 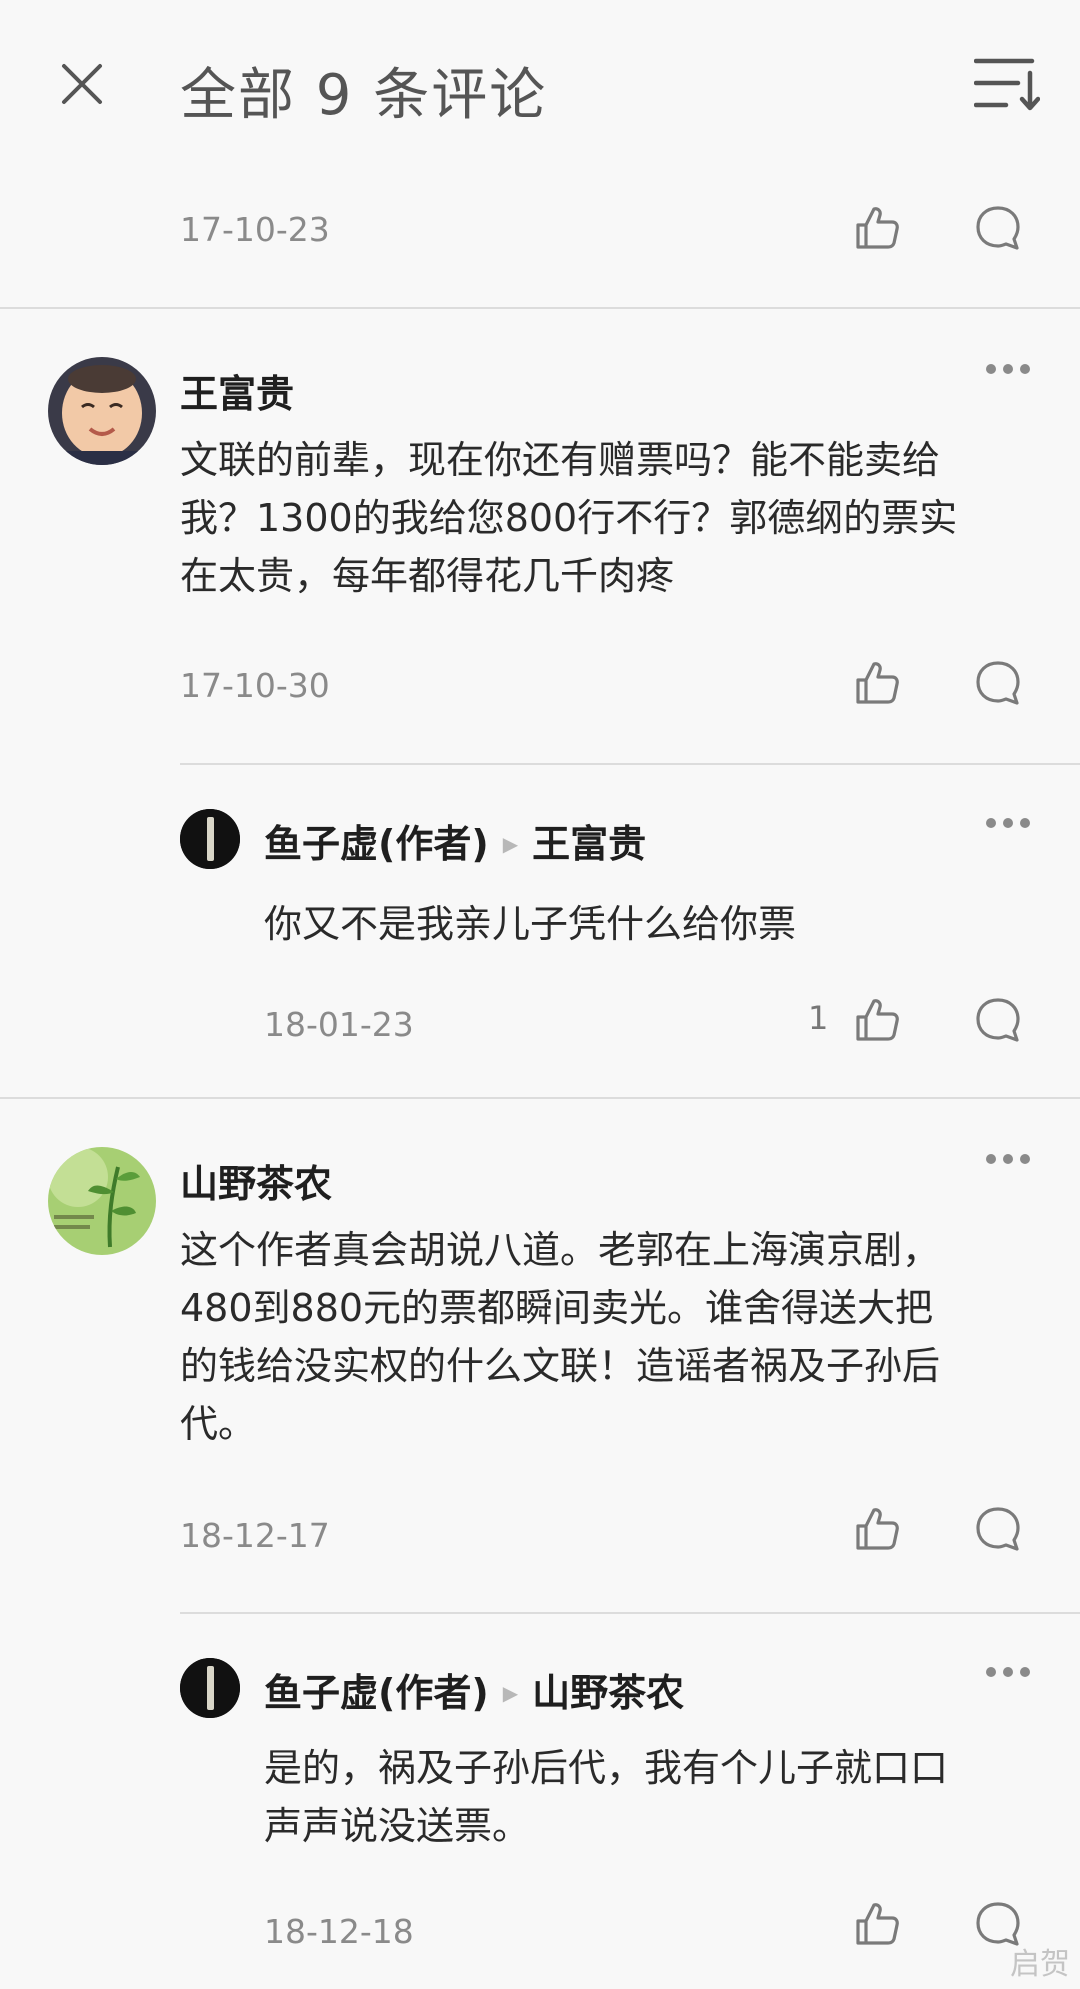 I want to click on reply-target-username: 王富贵, so click(x=589, y=844).